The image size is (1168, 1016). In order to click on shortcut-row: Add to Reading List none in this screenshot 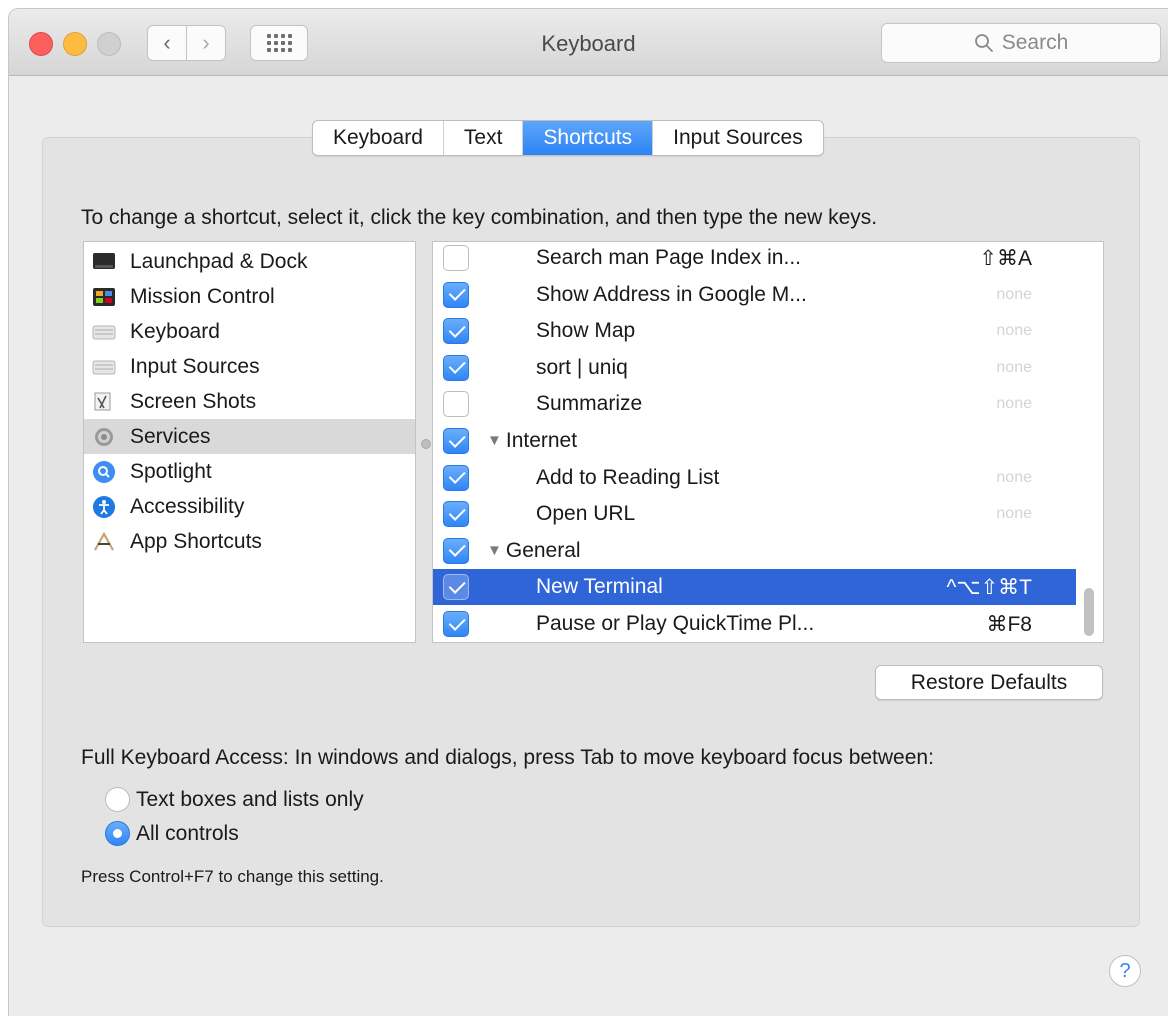, I will do `click(754, 478)`.